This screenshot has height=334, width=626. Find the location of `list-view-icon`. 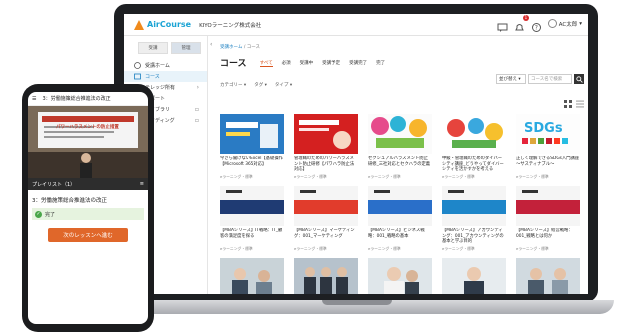

list-view-icon is located at coordinates (580, 104).